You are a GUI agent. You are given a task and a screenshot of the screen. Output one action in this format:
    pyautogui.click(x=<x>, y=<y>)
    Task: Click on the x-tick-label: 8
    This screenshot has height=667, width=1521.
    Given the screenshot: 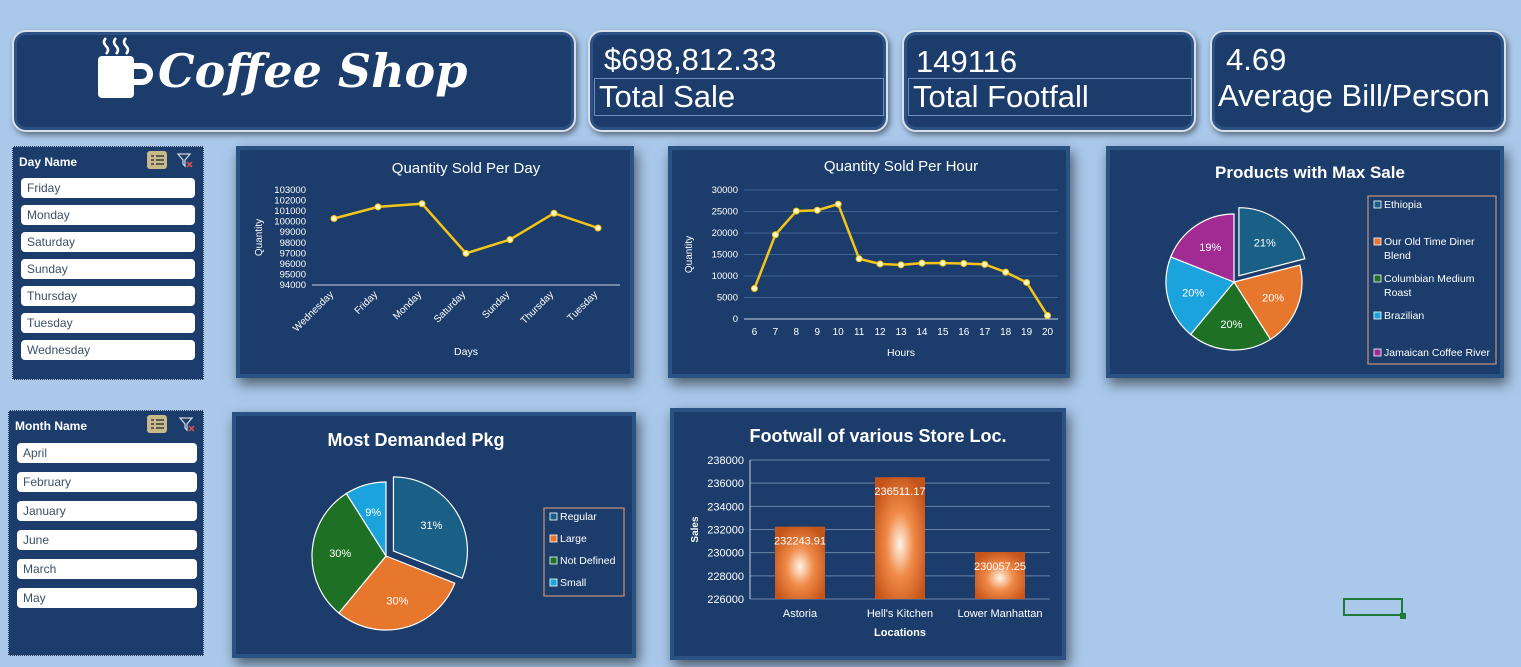 What is the action you would take?
    pyautogui.click(x=797, y=332)
    